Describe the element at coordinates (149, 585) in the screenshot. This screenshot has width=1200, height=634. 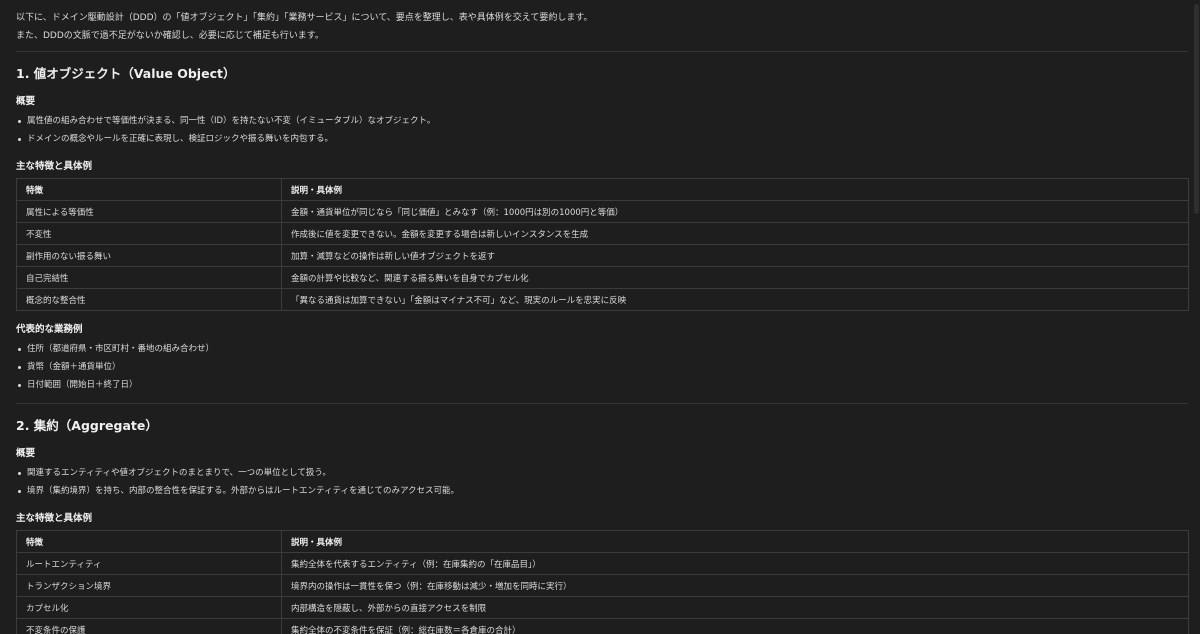
I see `table-cell: トランザクション境界` at that location.